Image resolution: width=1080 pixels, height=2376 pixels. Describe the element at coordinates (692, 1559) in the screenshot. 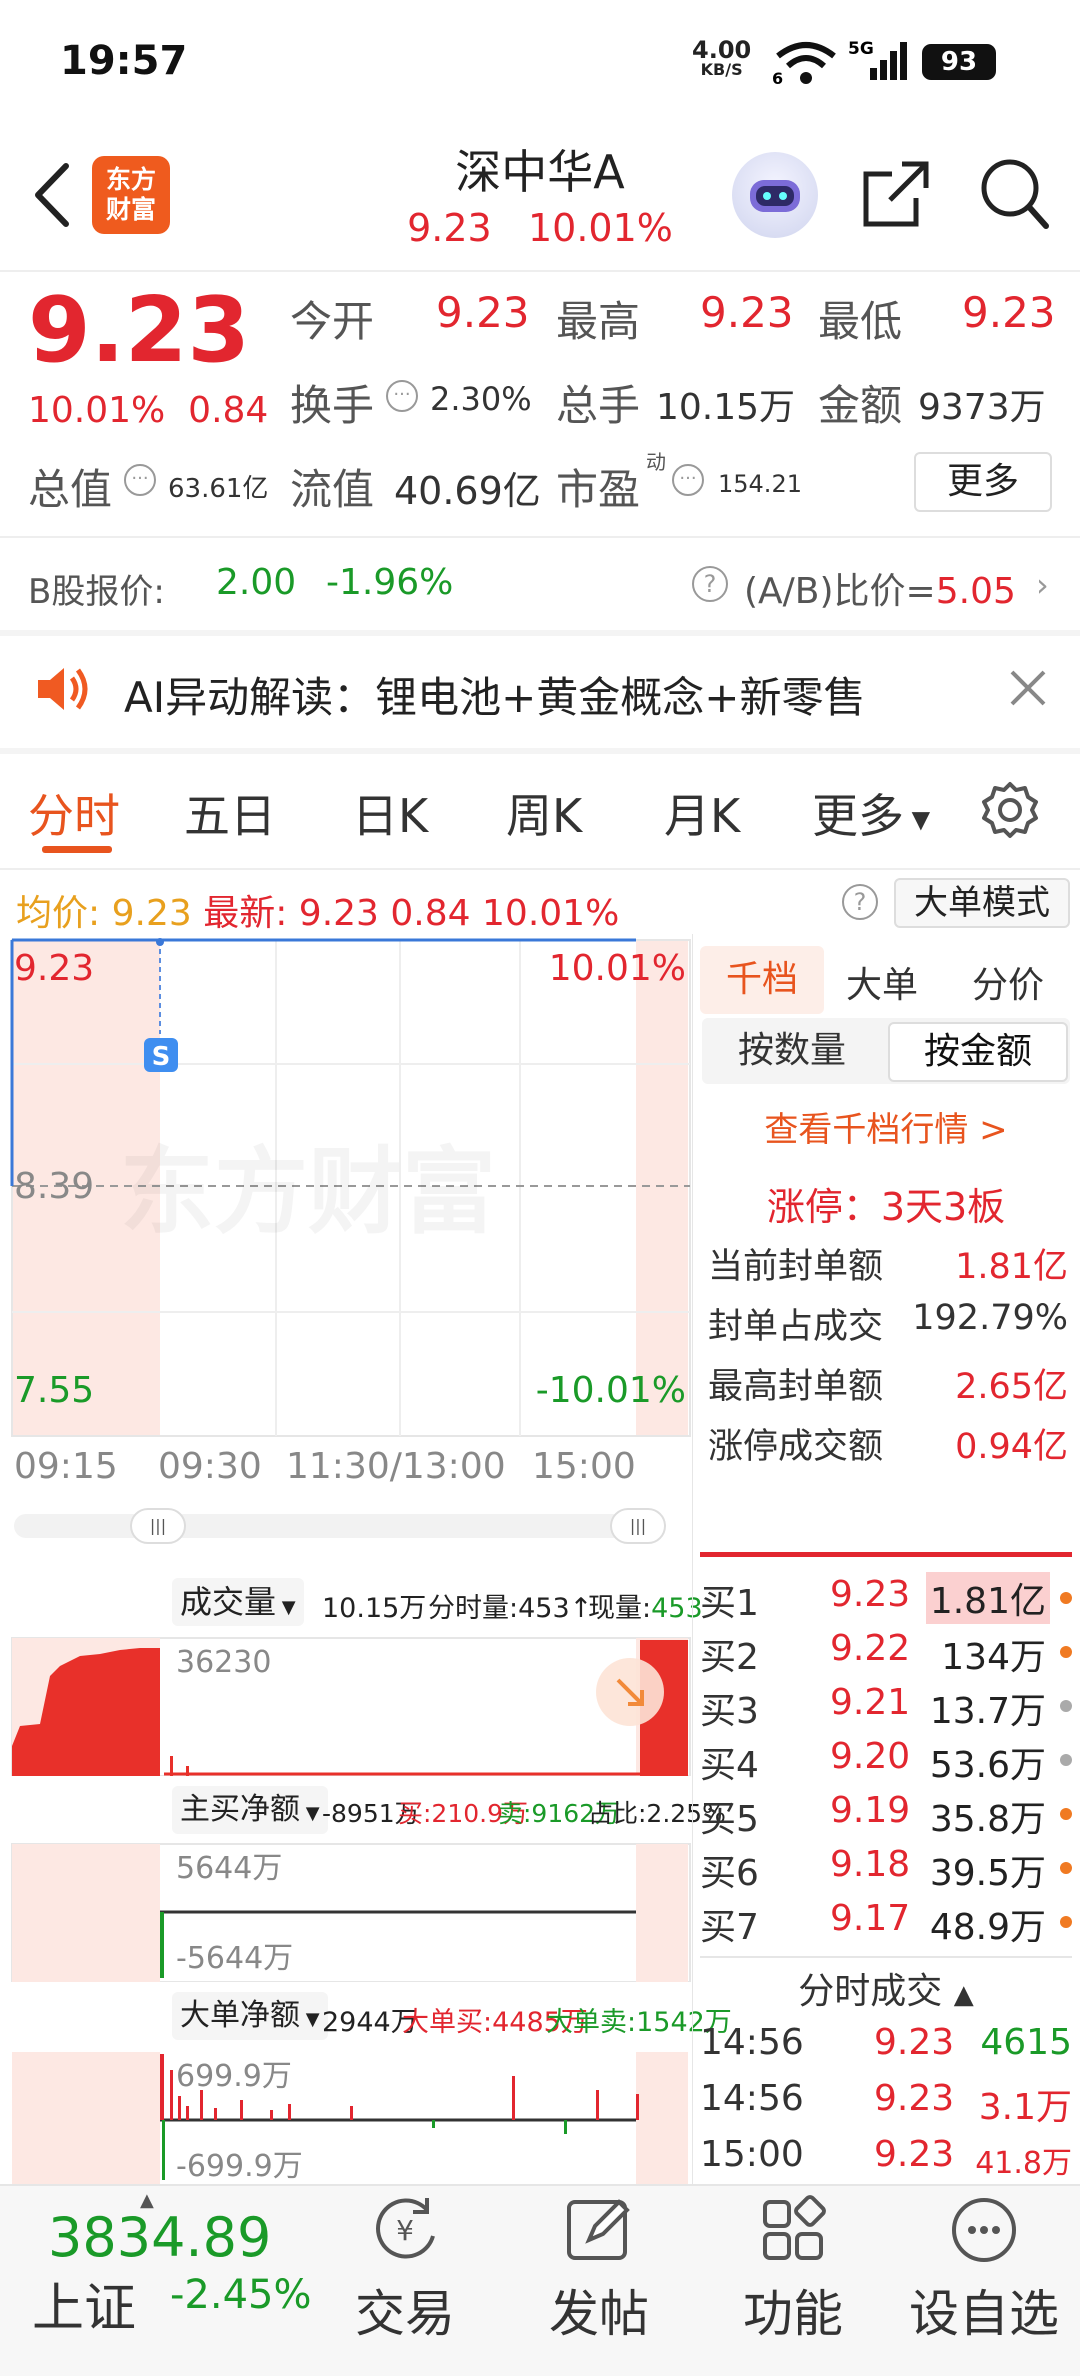

I see `side-panel-divider` at that location.